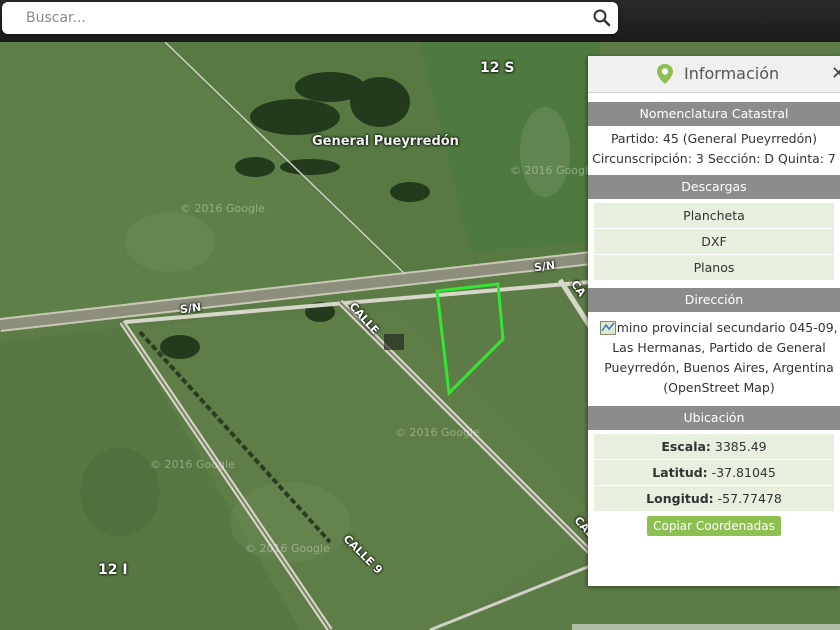 This screenshot has width=840, height=630. What do you see at coordinates (385, 141) in the screenshot?
I see `town-label: General Pueyrredón` at bounding box center [385, 141].